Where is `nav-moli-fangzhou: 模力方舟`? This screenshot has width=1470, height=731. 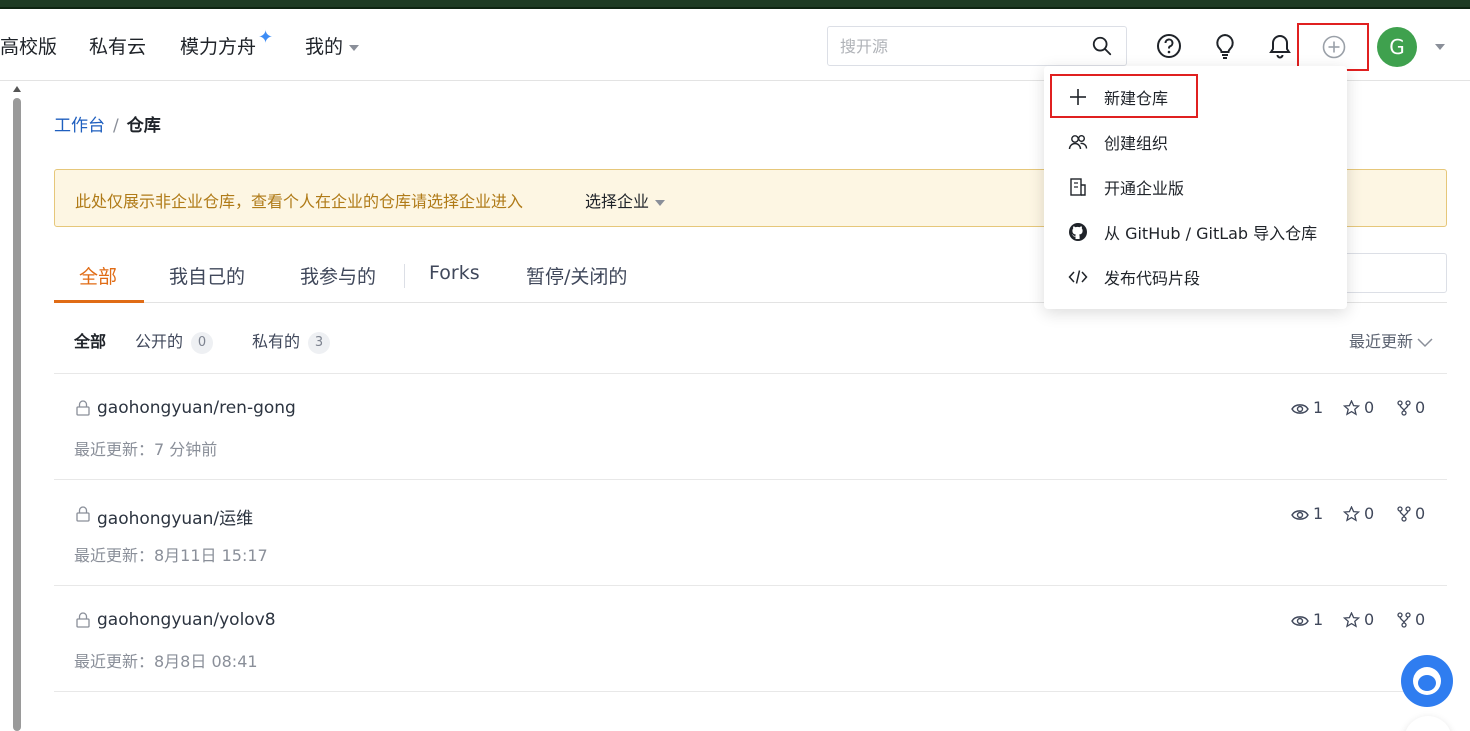 nav-moli-fangzhou: 模力方舟 is located at coordinates (218, 47).